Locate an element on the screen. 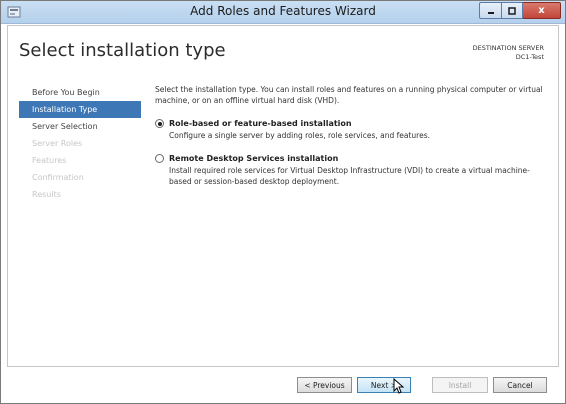  window-controls: x is located at coordinates (520, 11).